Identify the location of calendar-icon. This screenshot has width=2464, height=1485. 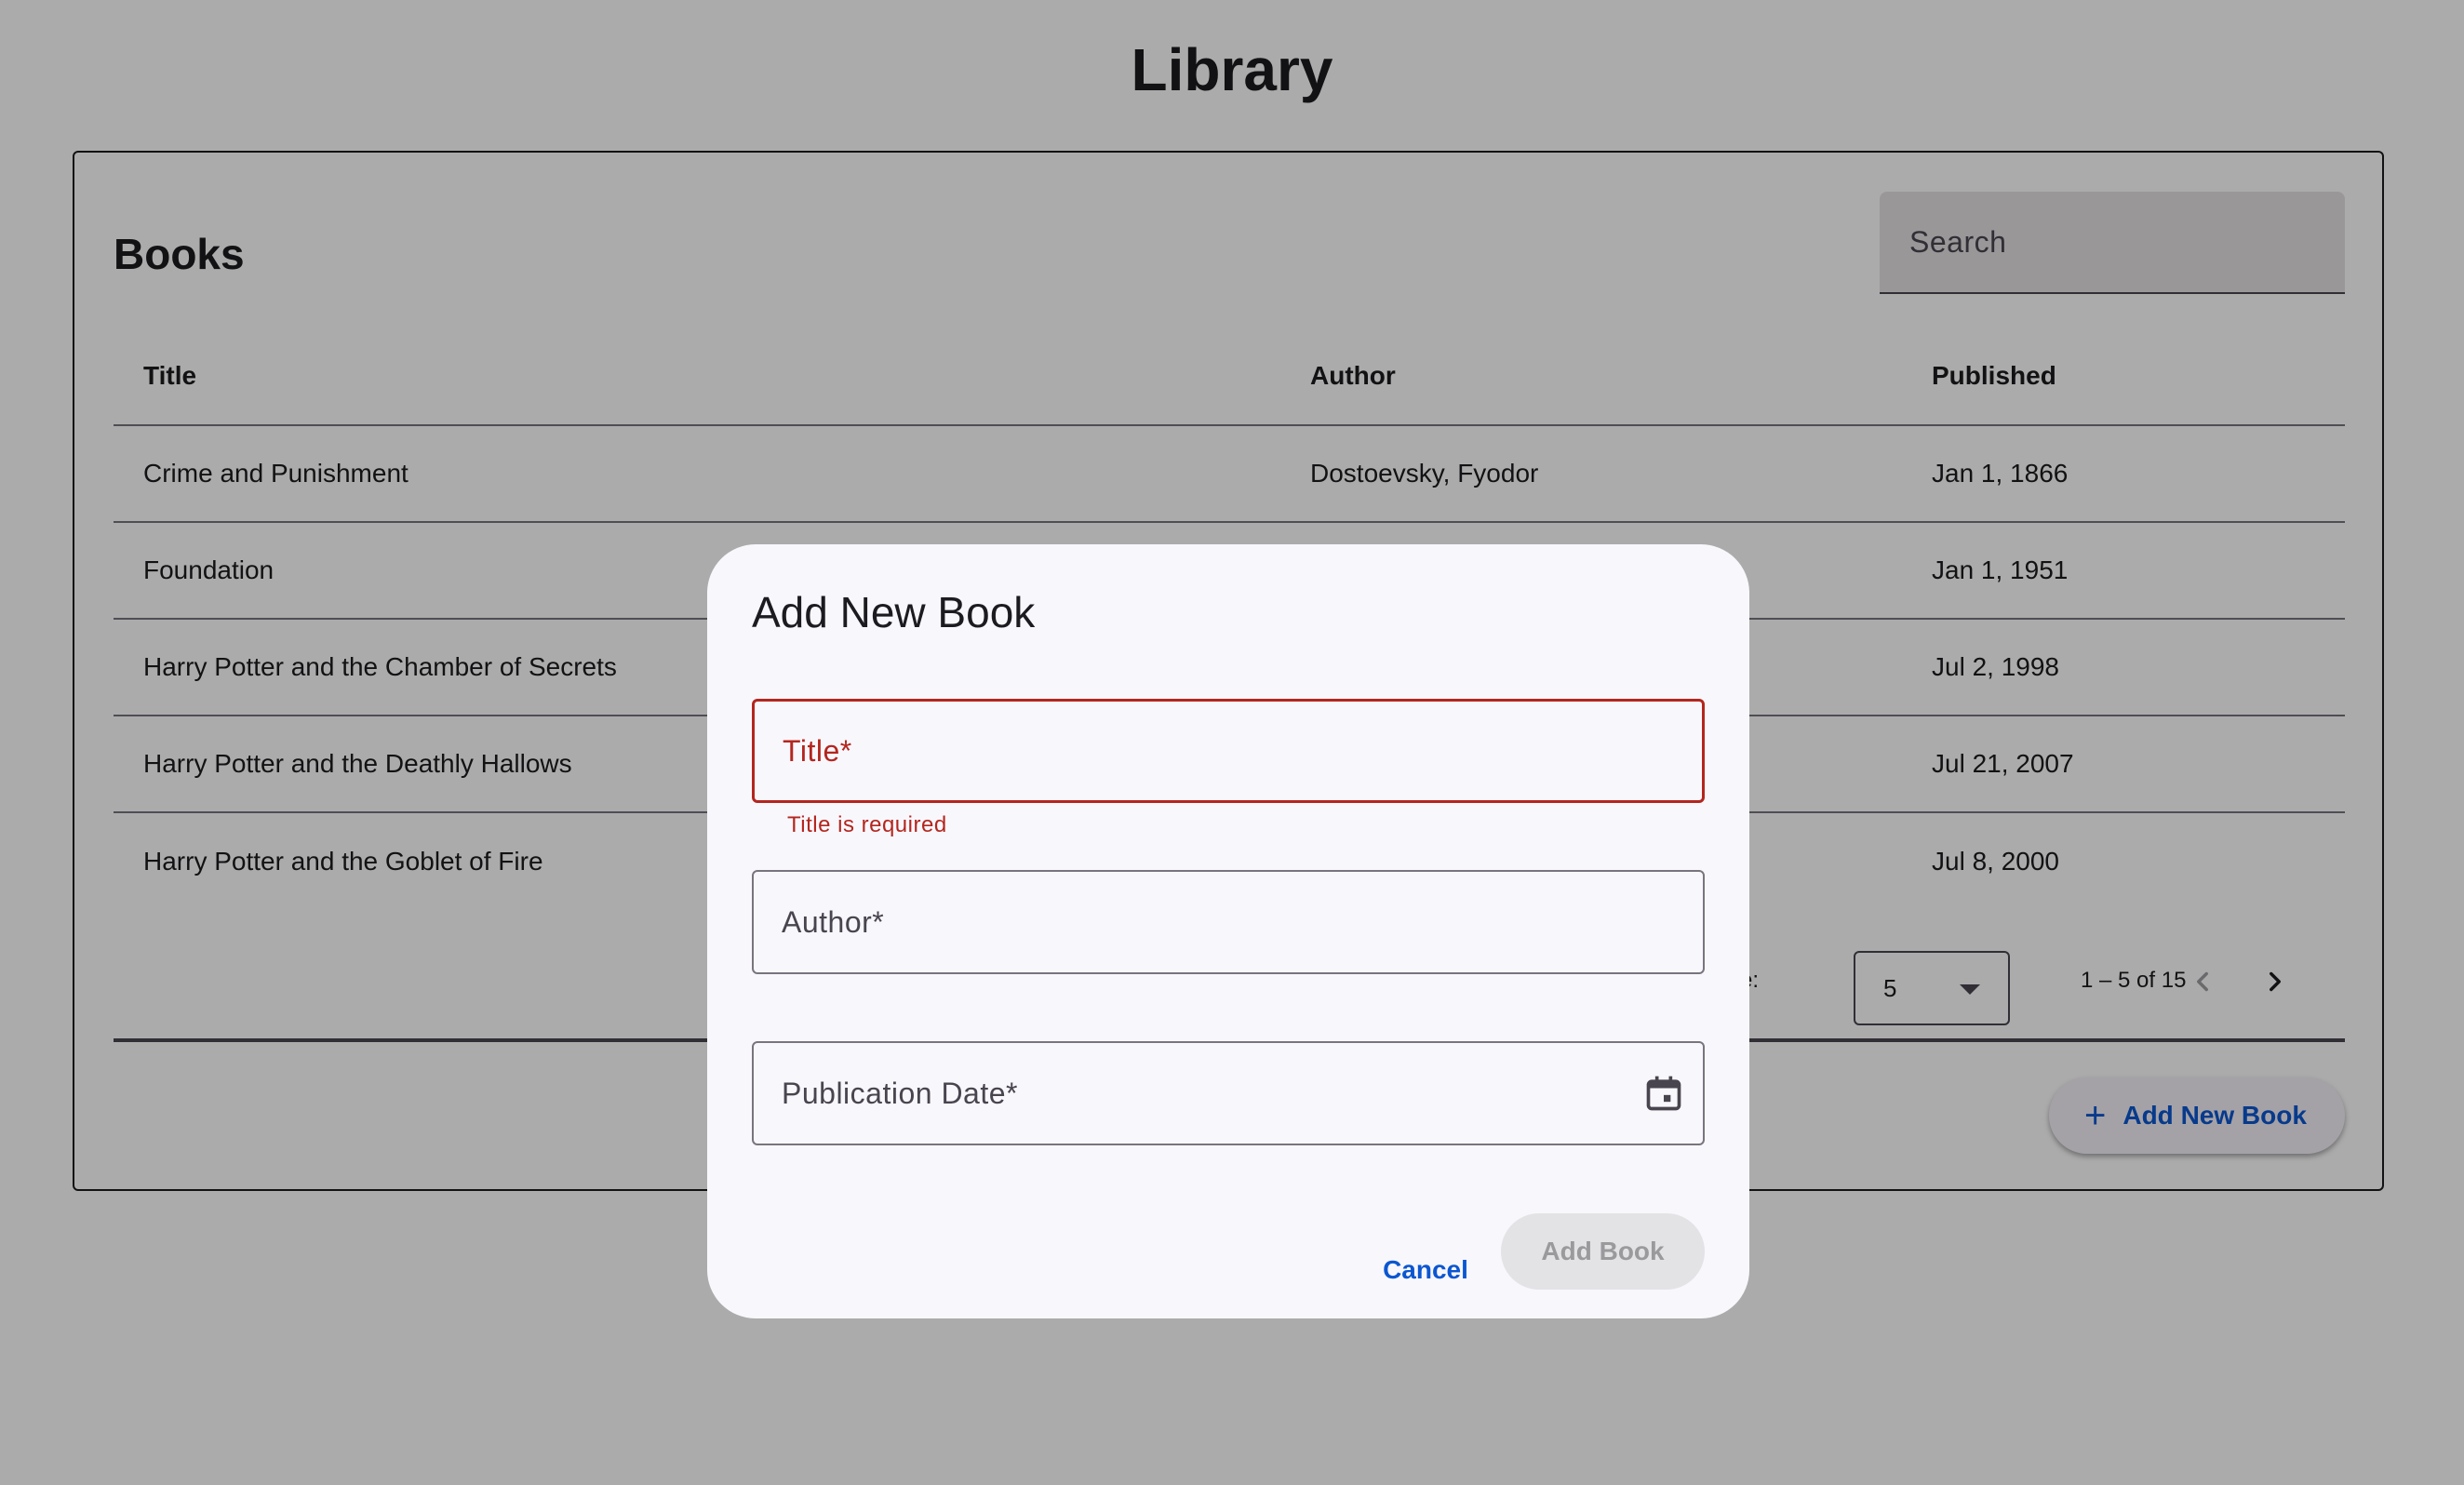
(1663, 1093).